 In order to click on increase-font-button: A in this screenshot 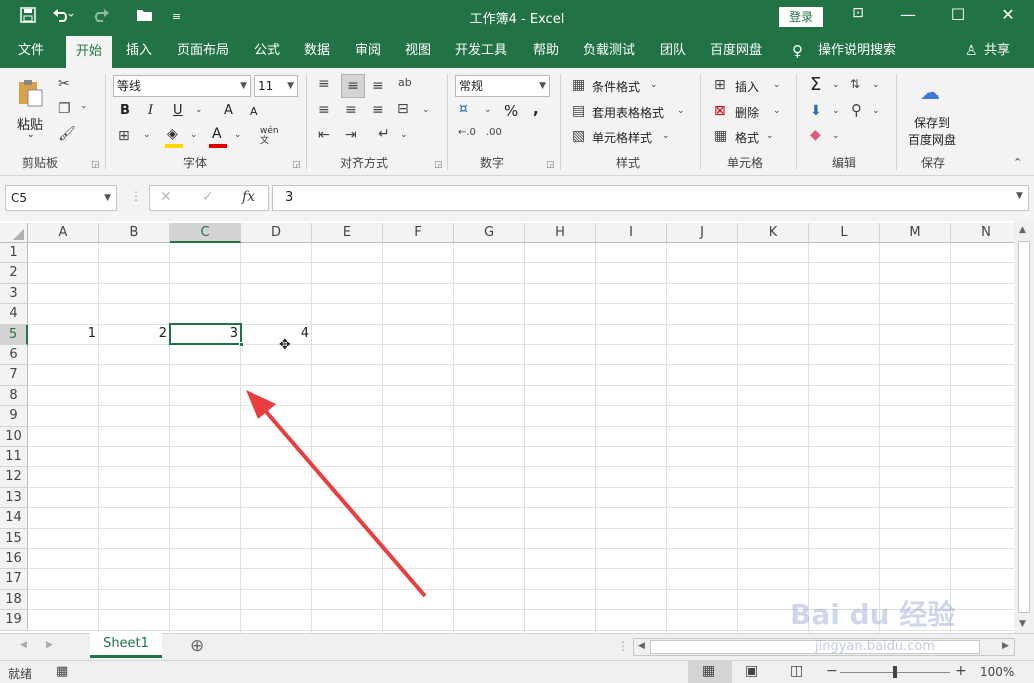, I will do `click(228, 110)`.